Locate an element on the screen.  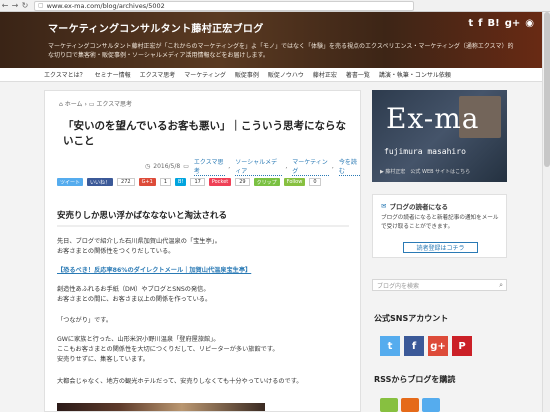
tag-link: マーケティング is located at coordinates (310, 166).